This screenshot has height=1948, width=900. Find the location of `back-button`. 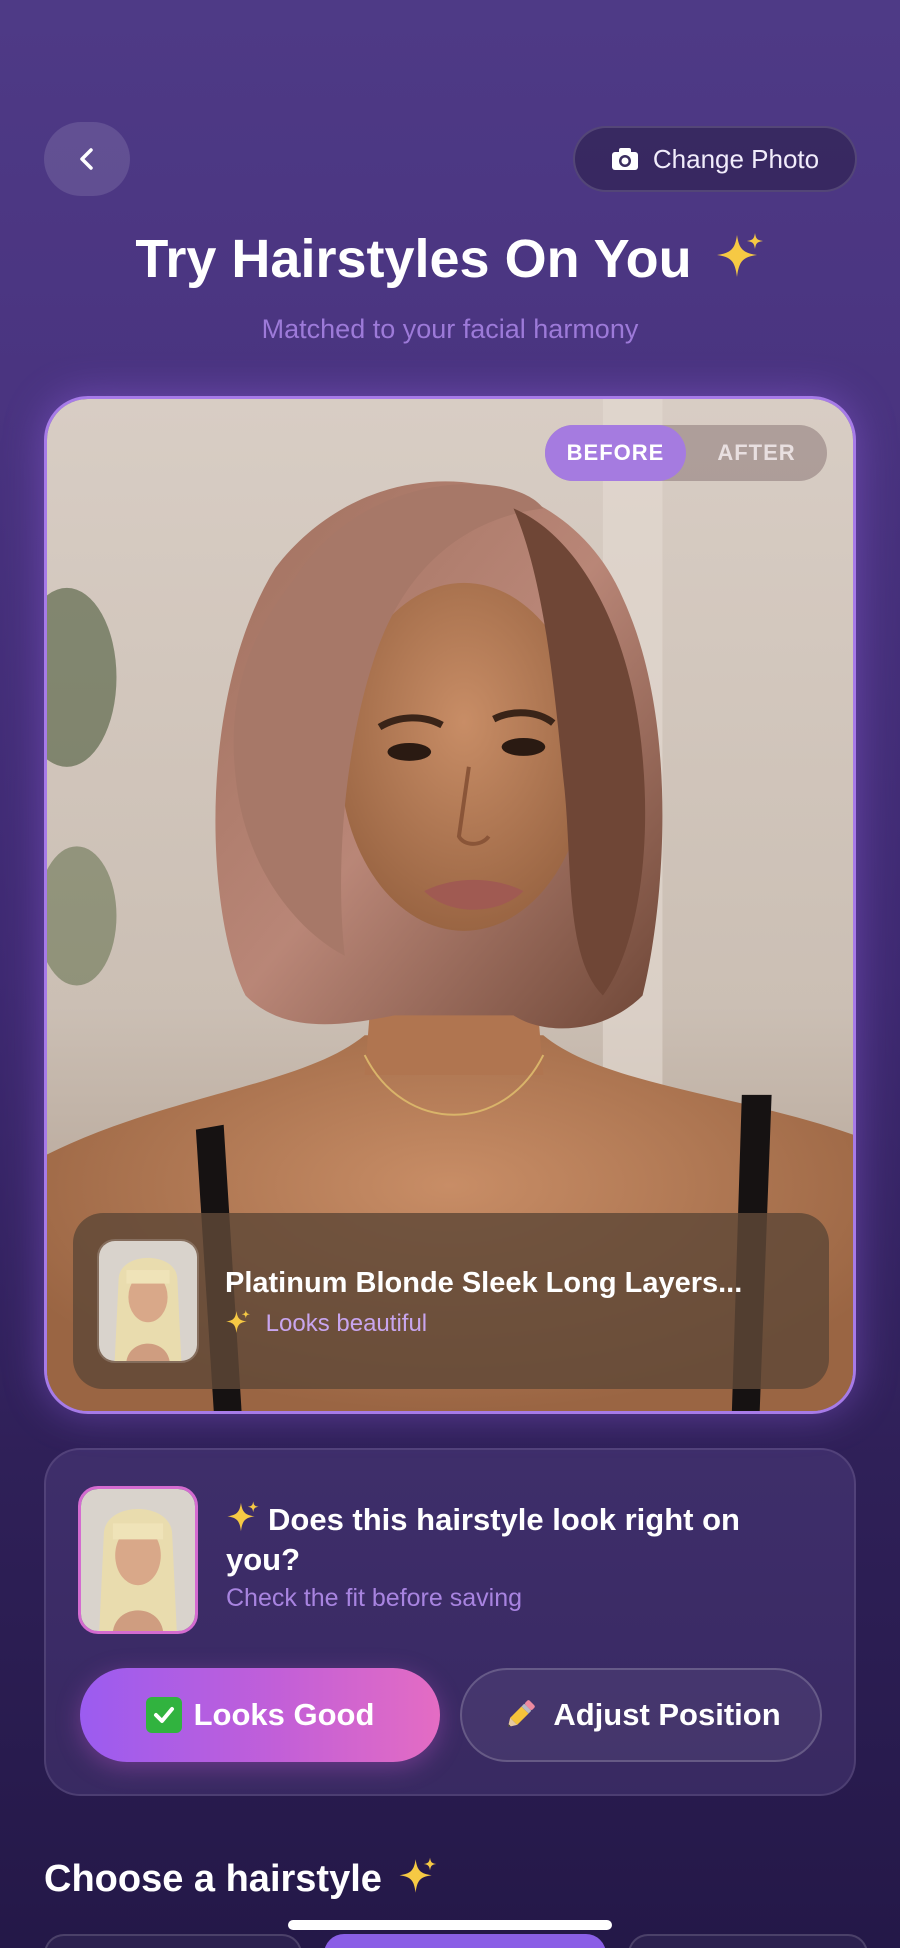

back-button is located at coordinates (87, 159).